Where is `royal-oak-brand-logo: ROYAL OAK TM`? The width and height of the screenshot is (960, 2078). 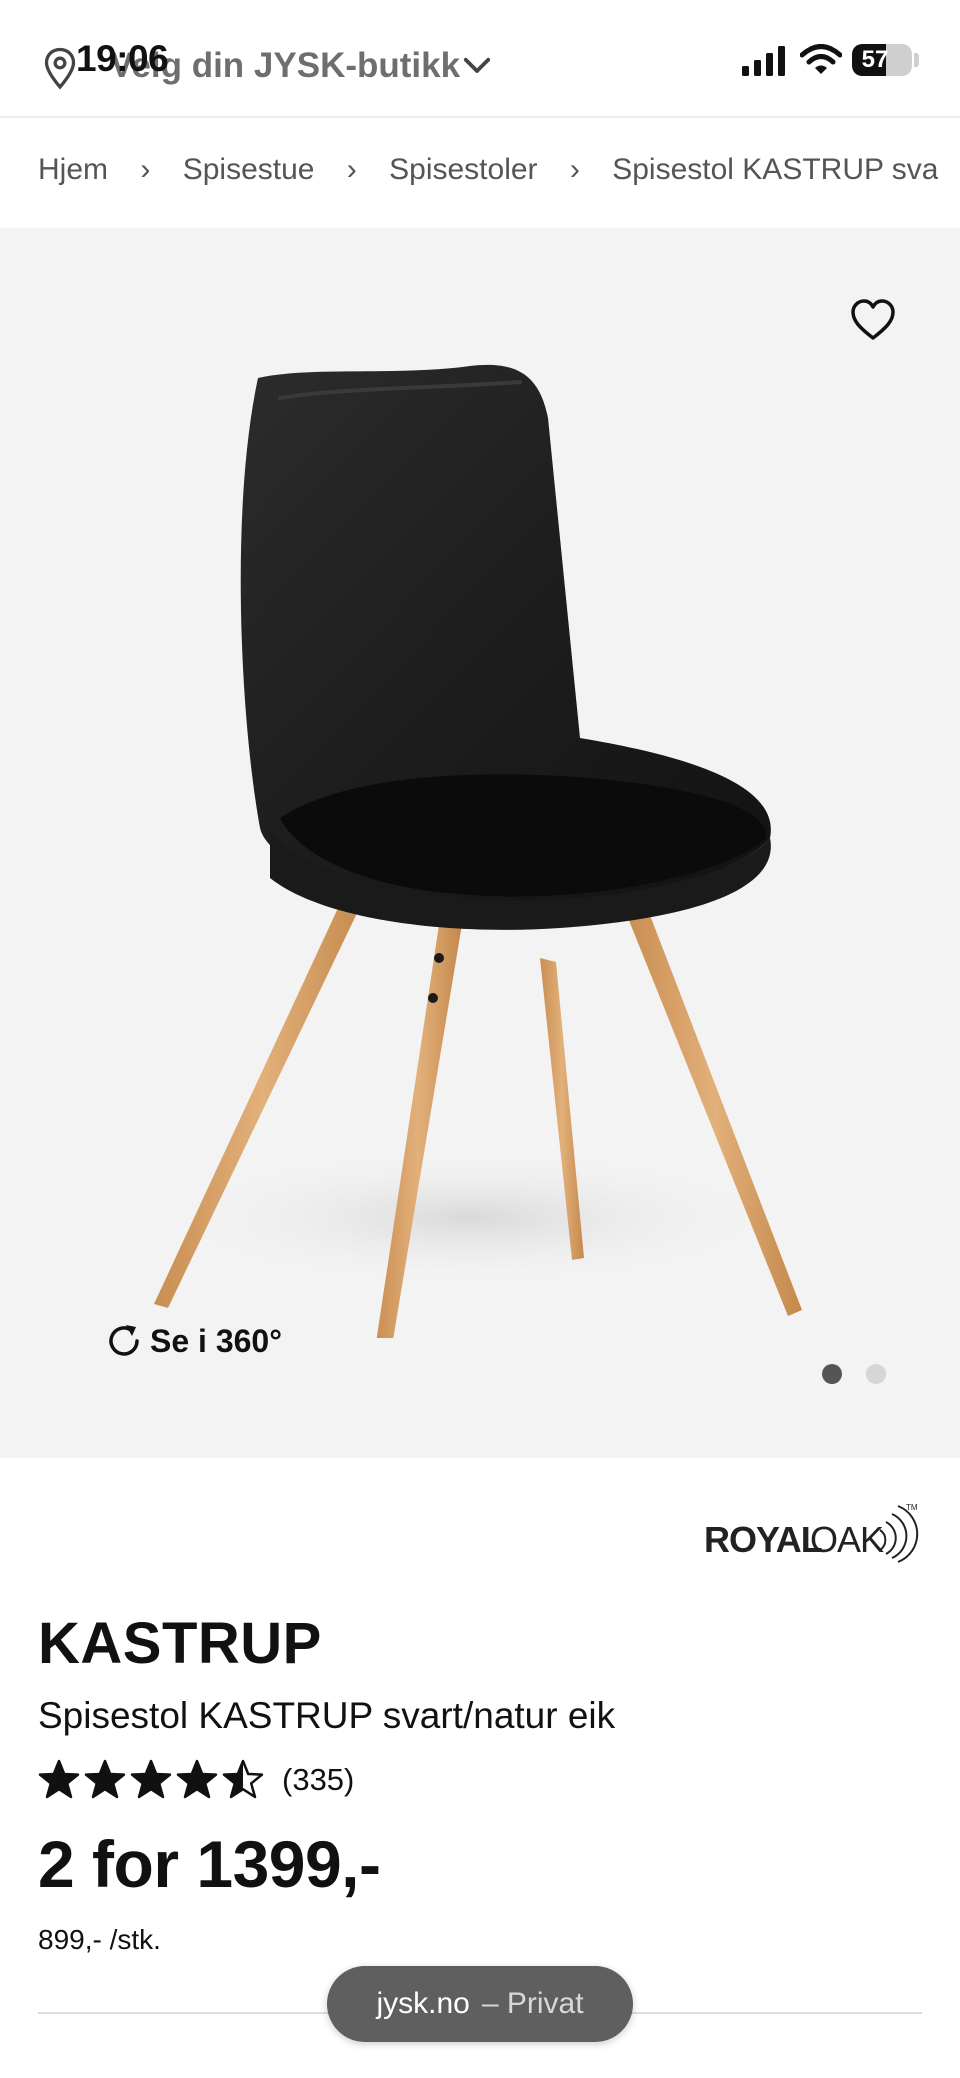
royal-oak-brand-logo: ROYAL OAK TM is located at coordinates (811, 1533).